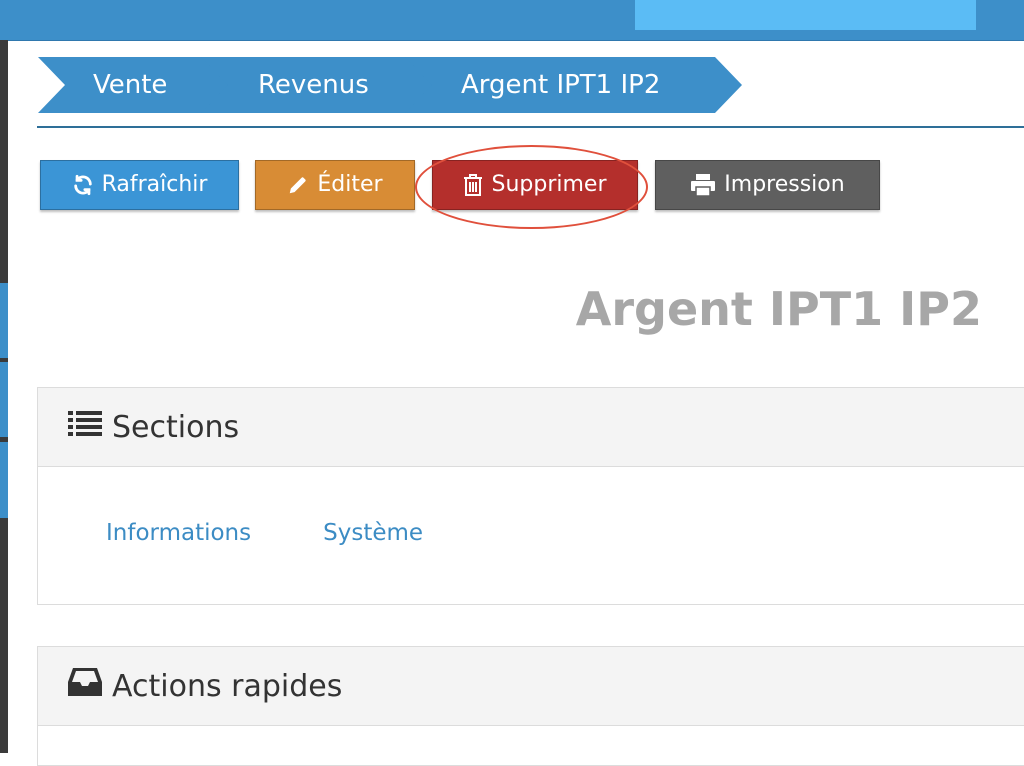 The height and width of the screenshot is (766, 1024). What do you see at coordinates (85, 427) in the screenshot?
I see `list-icon` at bounding box center [85, 427].